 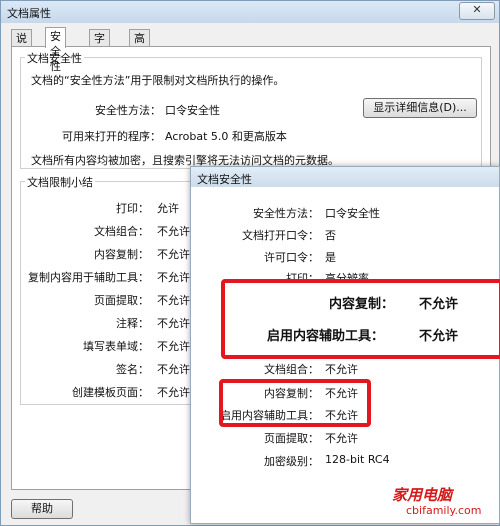 What do you see at coordinates (128, 110) in the screenshot?
I see `security-method-label: 安全性方法：` at bounding box center [128, 110].